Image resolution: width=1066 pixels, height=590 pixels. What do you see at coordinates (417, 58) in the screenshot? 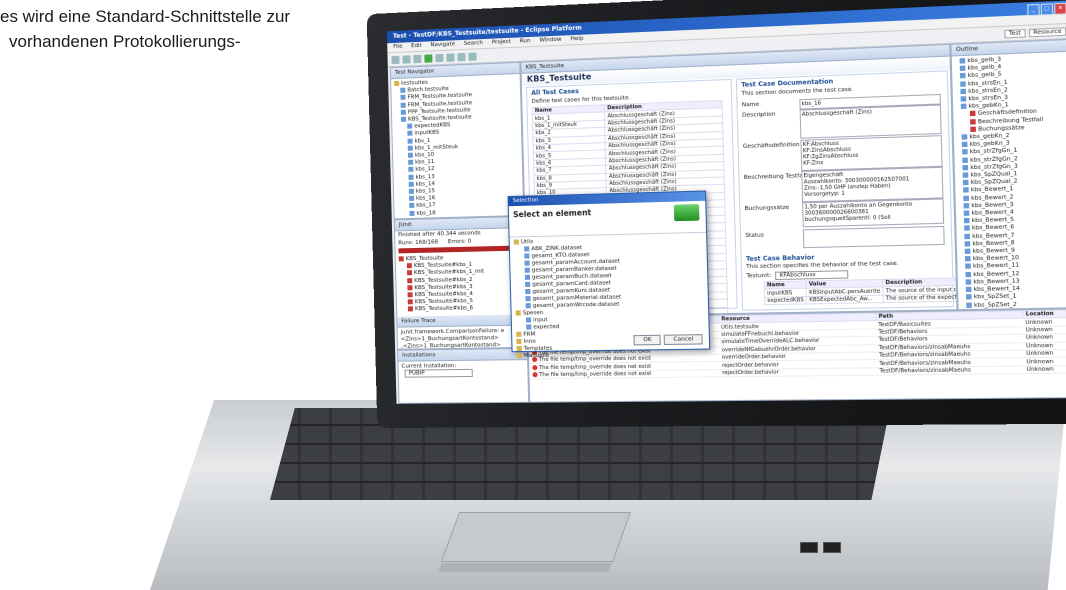
I see `print-icon` at bounding box center [417, 58].